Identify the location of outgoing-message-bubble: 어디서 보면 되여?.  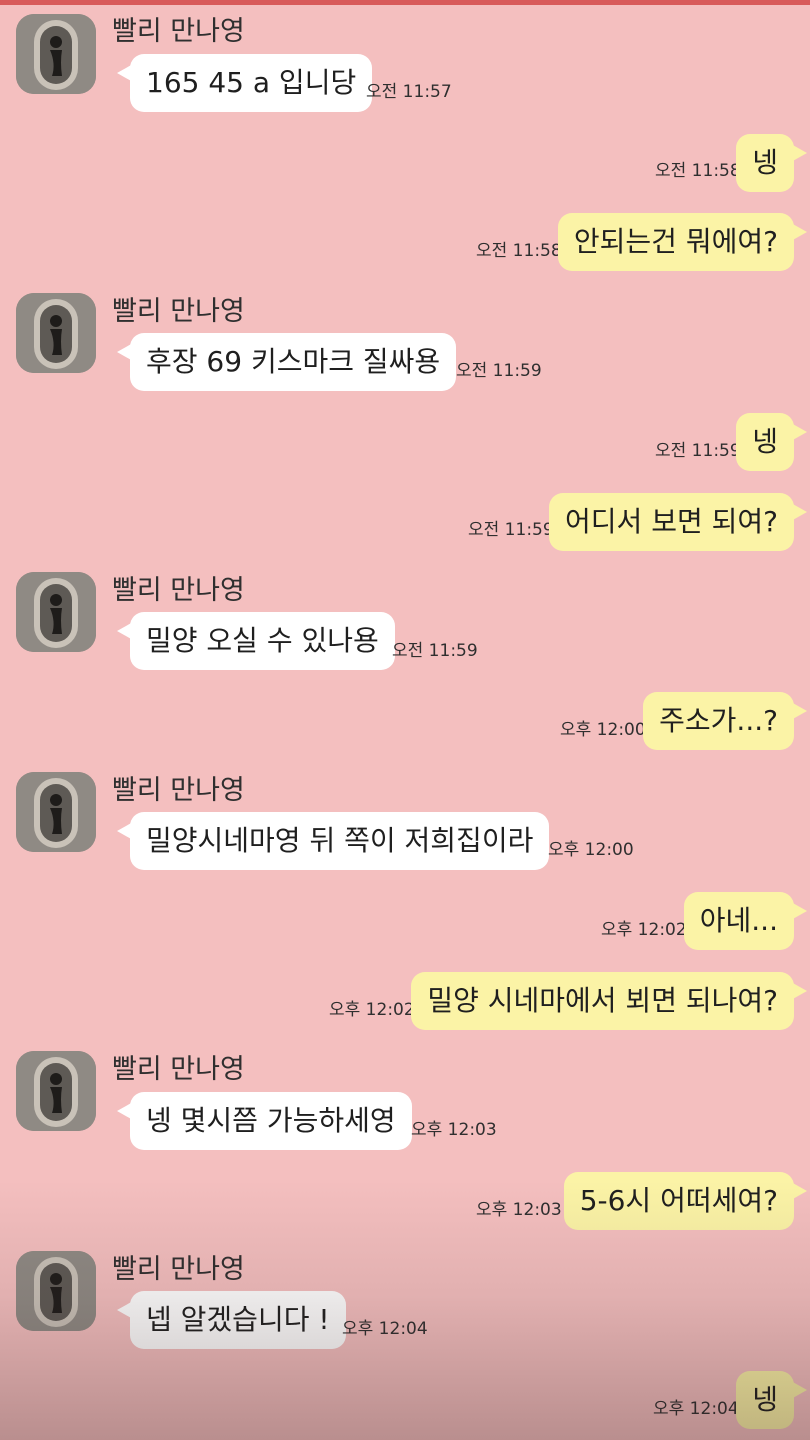
(678, 522).